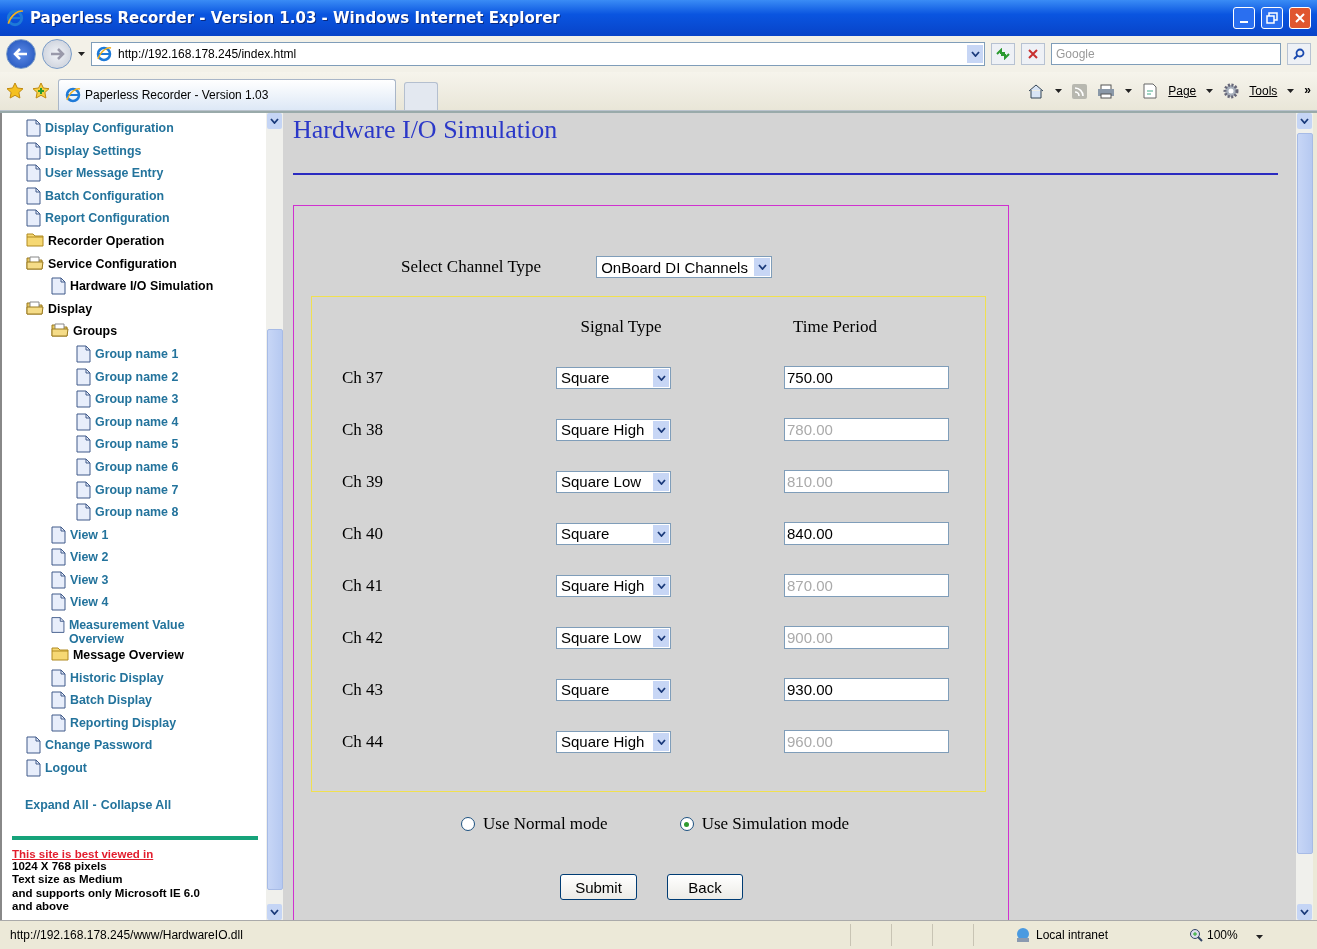 This screenshot has height=949, width=1317. I want to click on tree-item: Display, so click(116, 311).